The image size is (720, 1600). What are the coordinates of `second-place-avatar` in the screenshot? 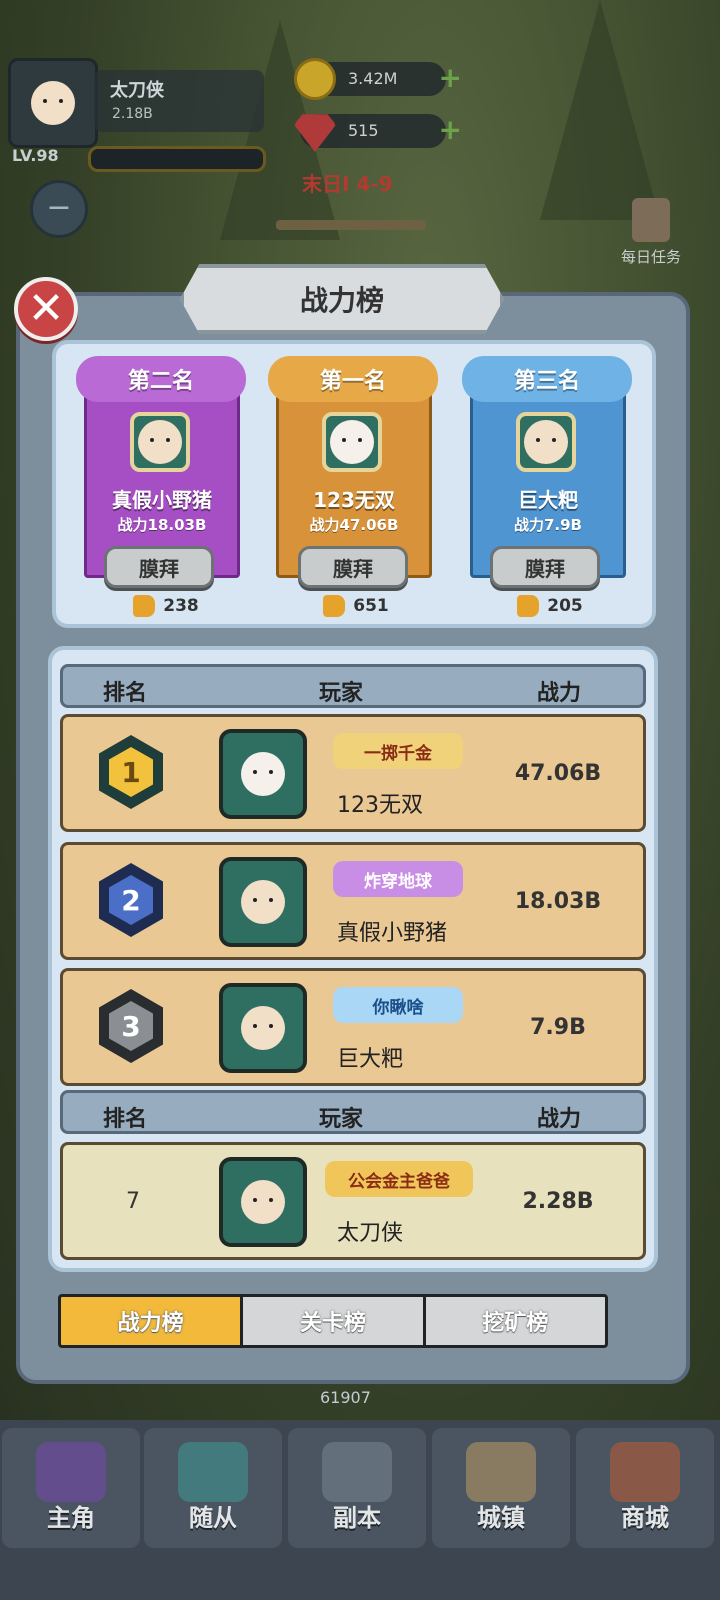 It's located at (160, 442).